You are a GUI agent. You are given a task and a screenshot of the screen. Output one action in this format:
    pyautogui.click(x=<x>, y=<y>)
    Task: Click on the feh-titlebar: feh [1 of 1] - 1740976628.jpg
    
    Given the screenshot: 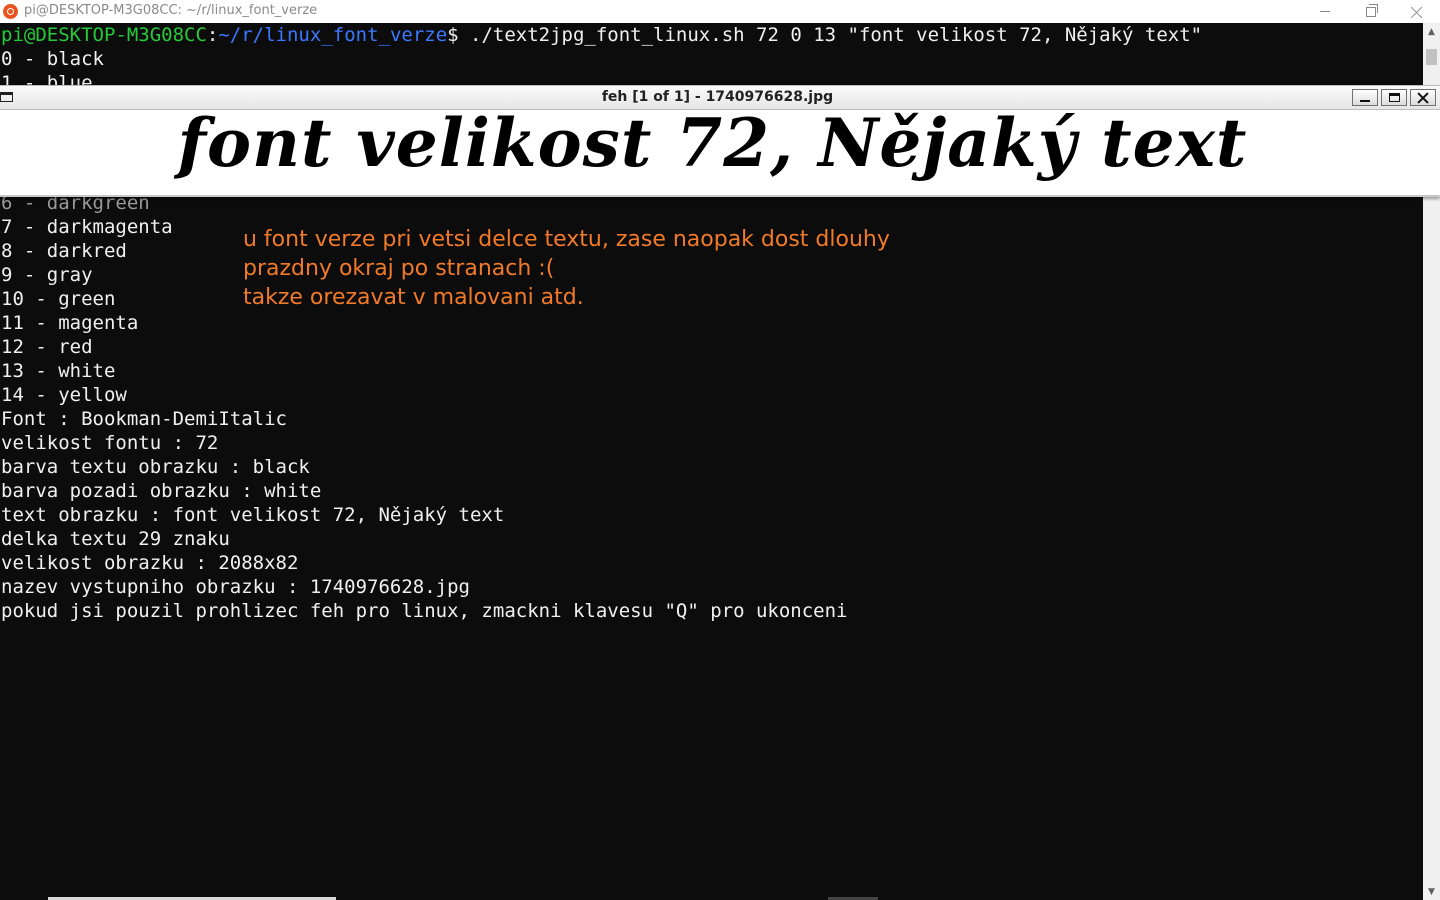 What is the action you would take?
    pyautogui.click(x=720, y=97)
    